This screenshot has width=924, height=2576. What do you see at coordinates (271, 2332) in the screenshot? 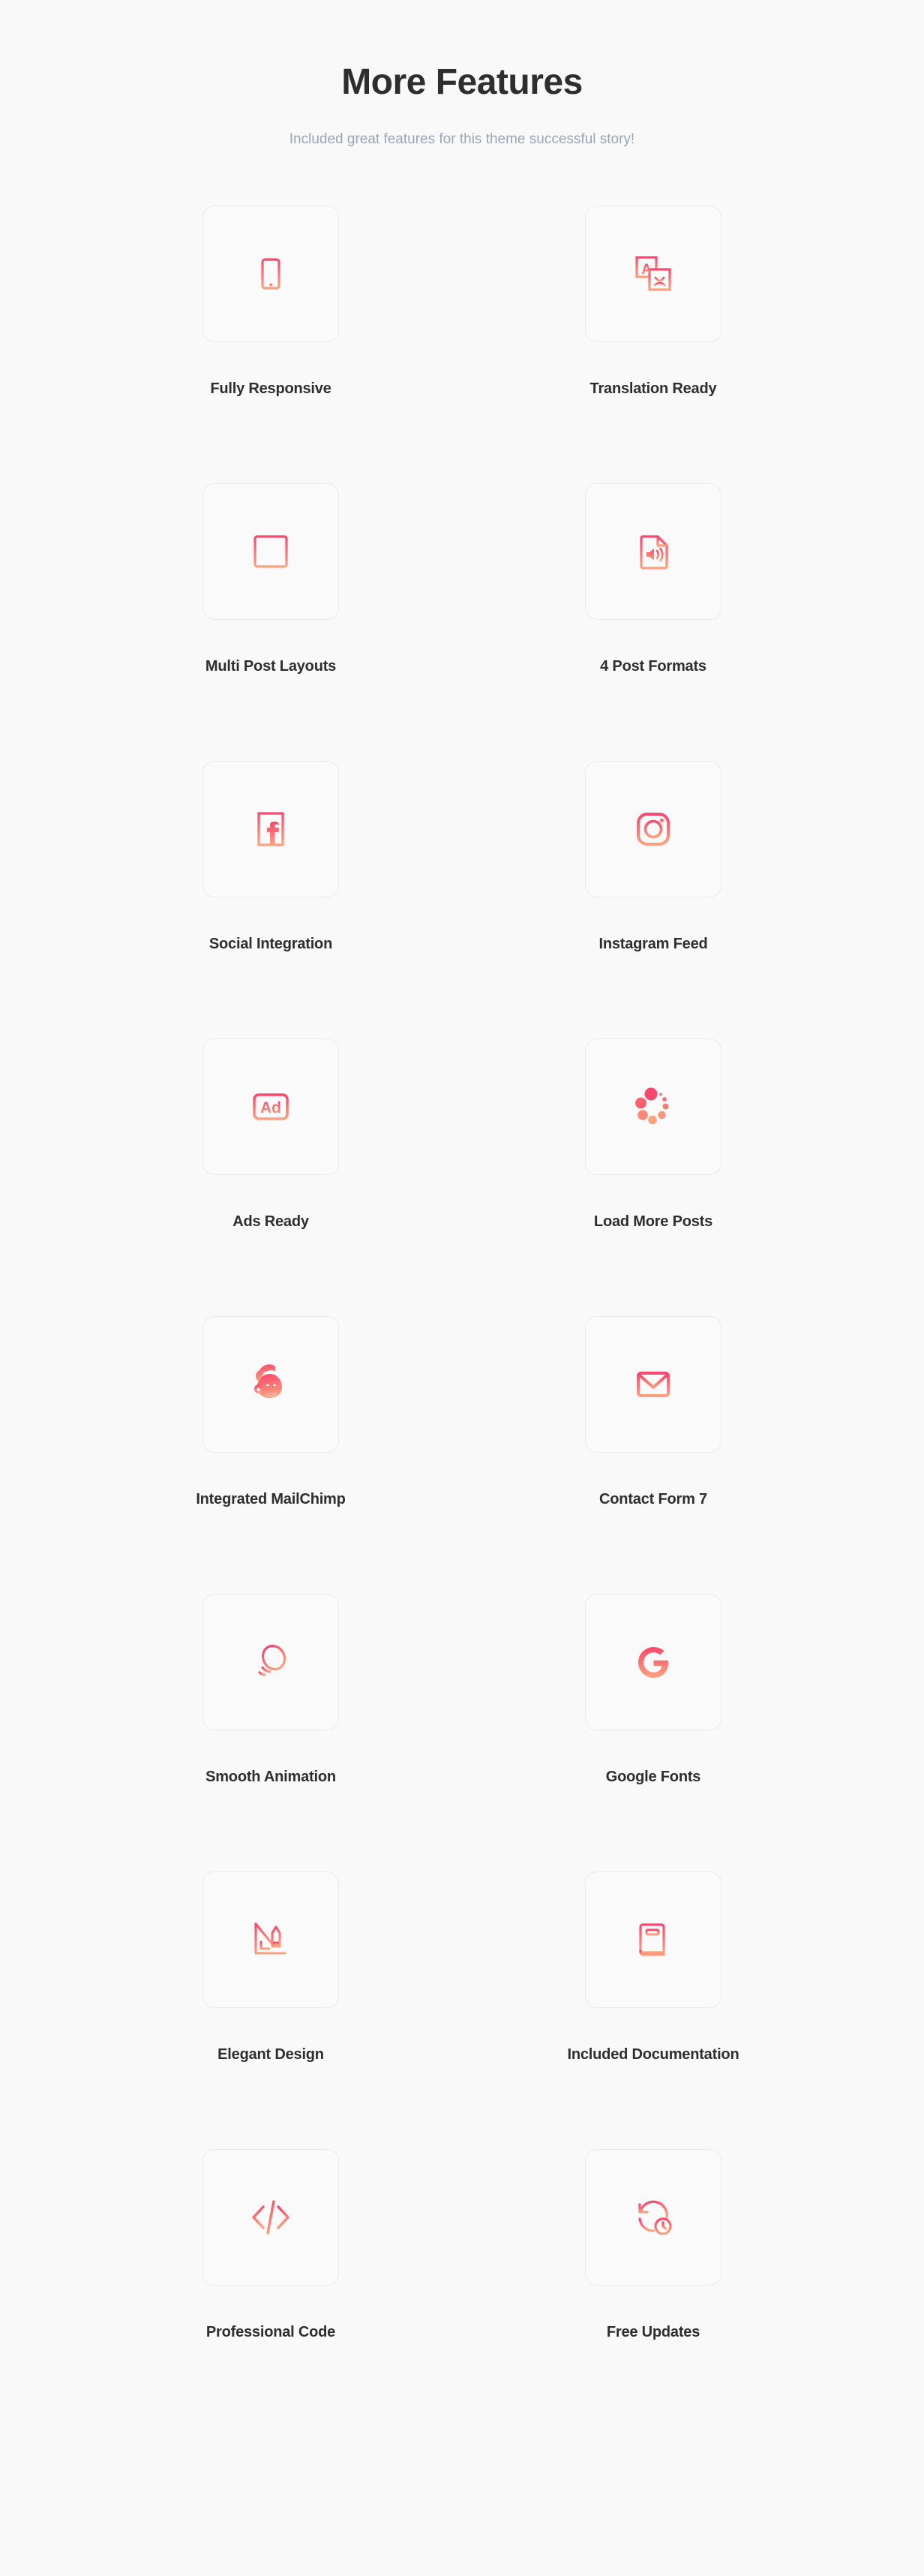
I see `feature-label: Professional Code` at bounding box center [271, 2332].